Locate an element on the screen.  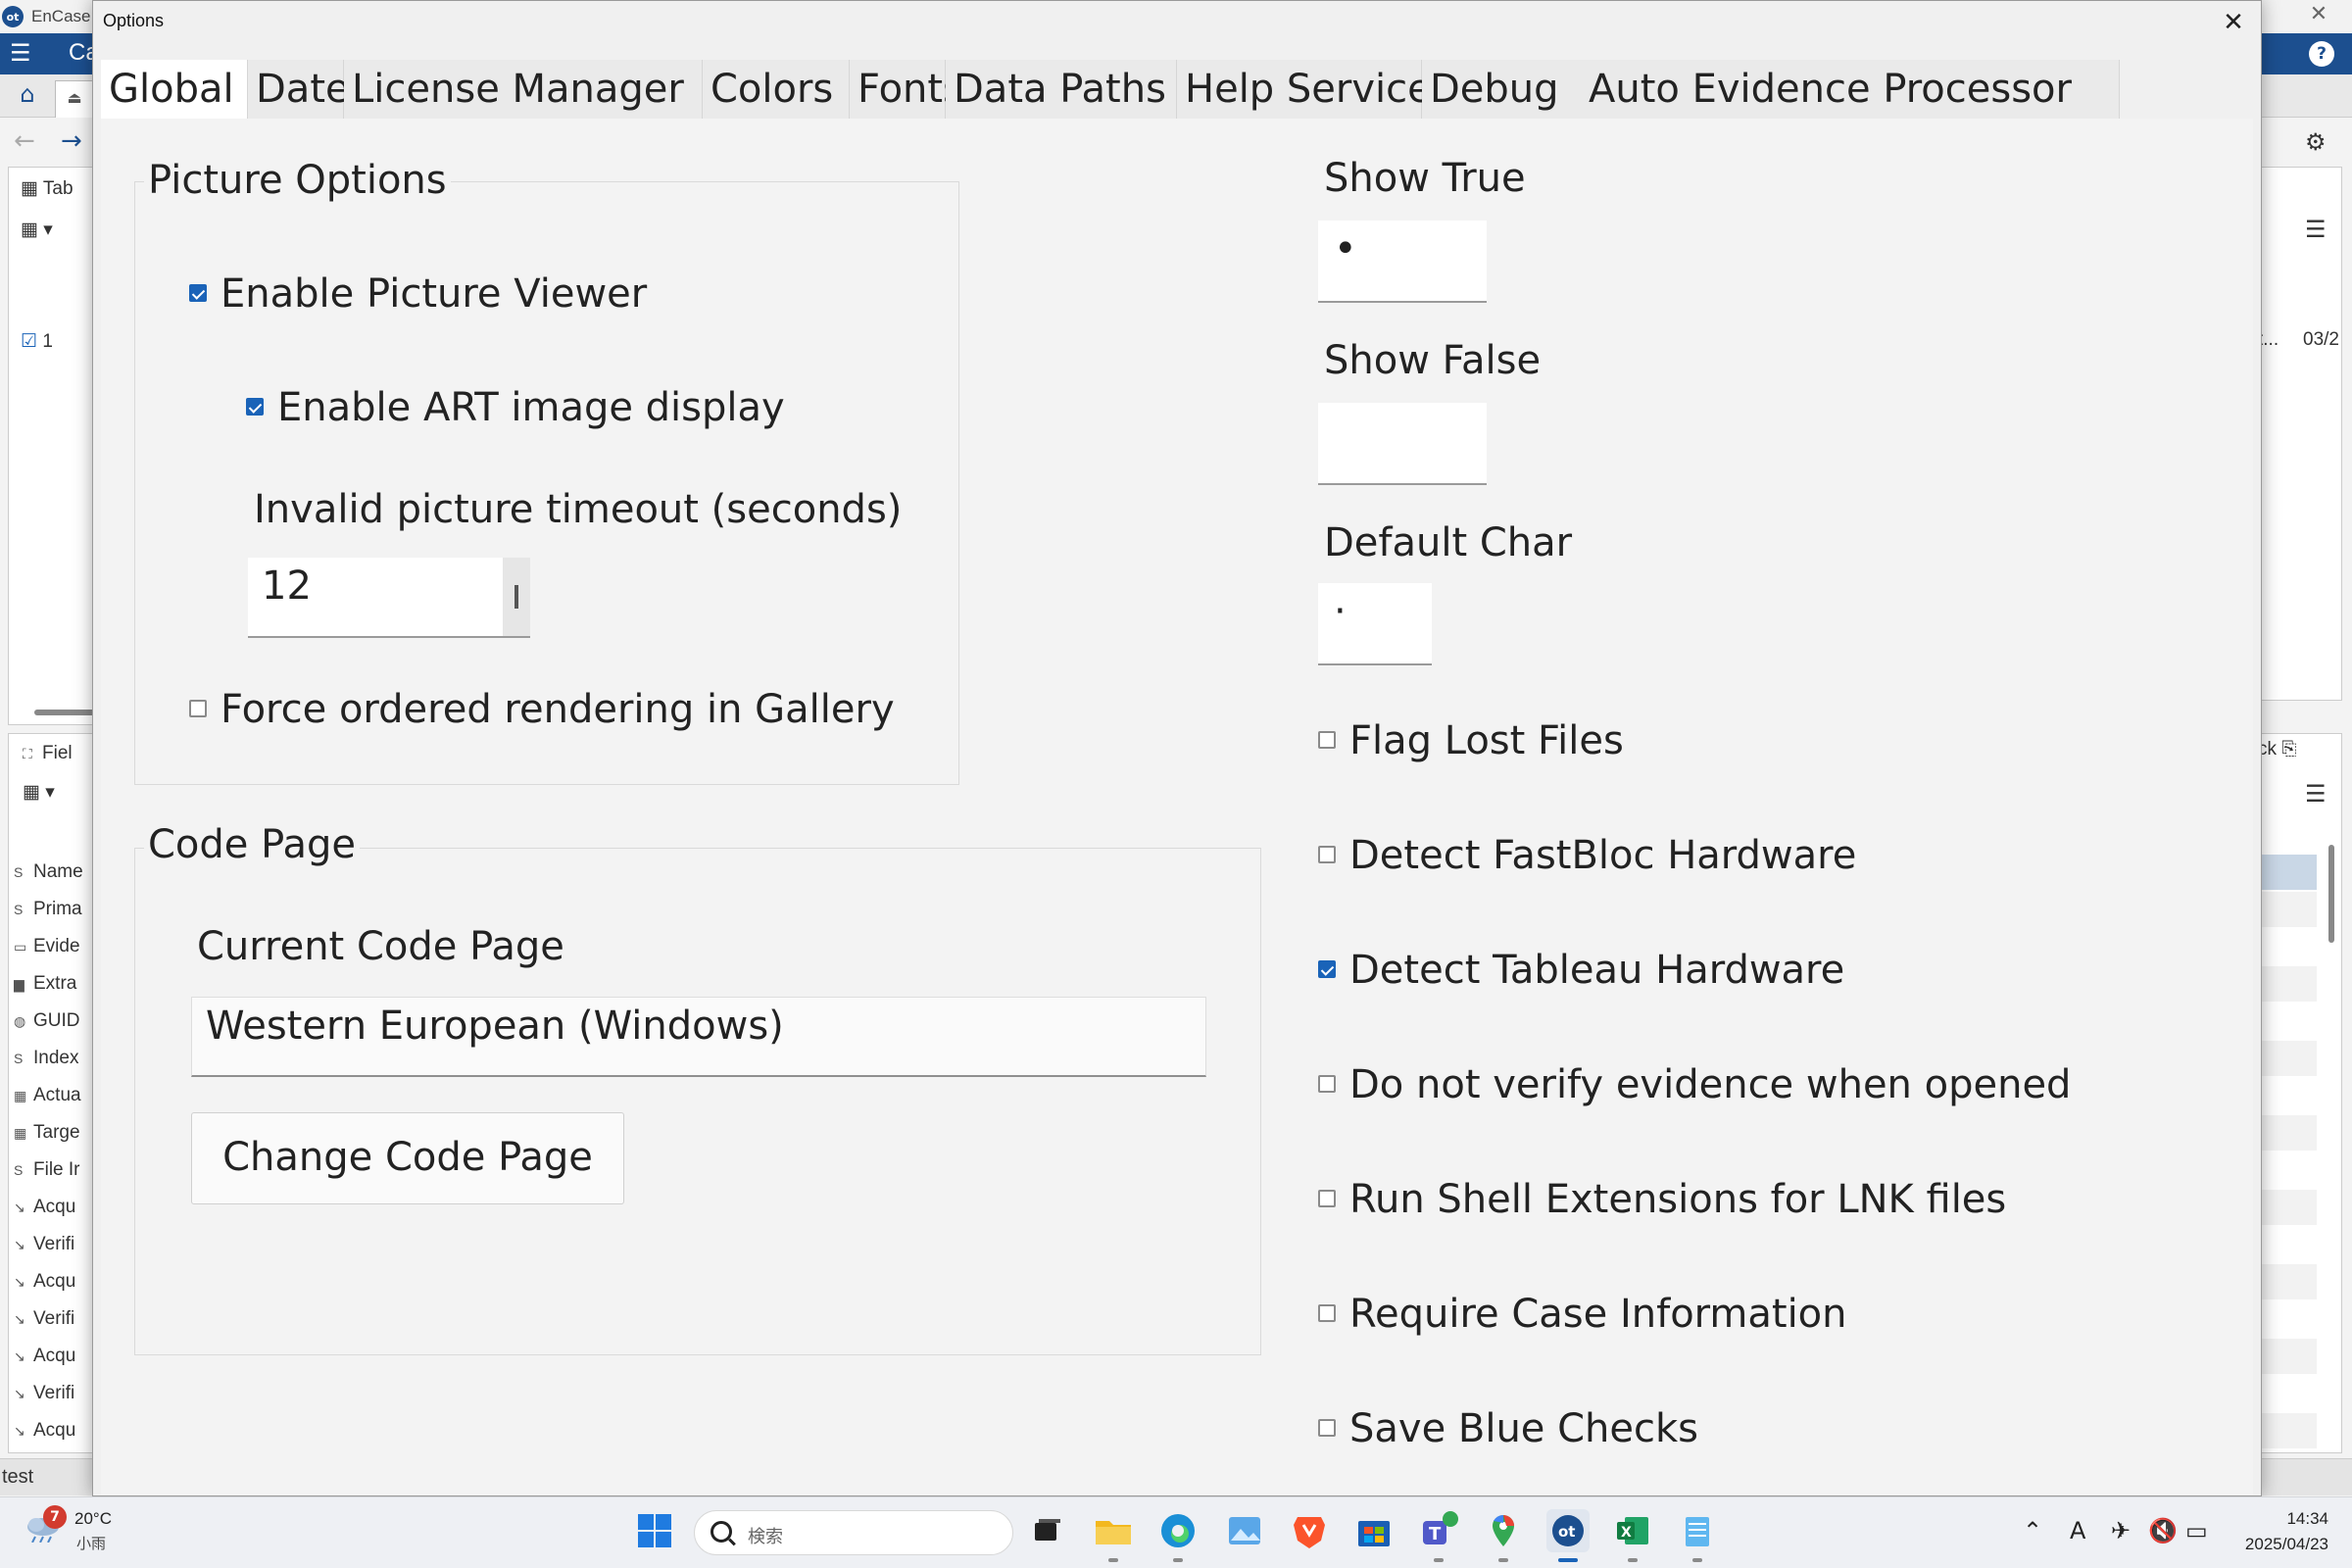
field-list-item: S File Ir is located at coordinates (53, 1170).